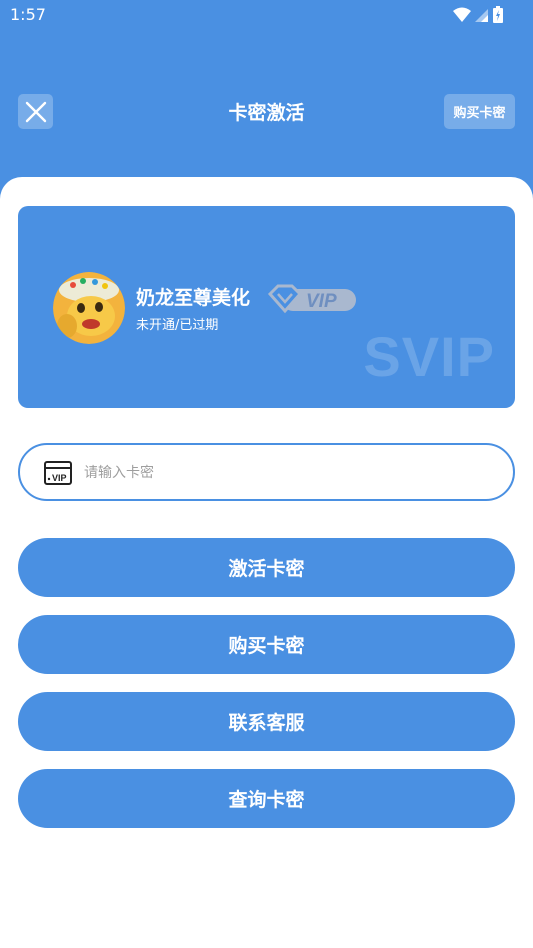  I want to click on vip-badge-text: VIP, so click(321, 301).